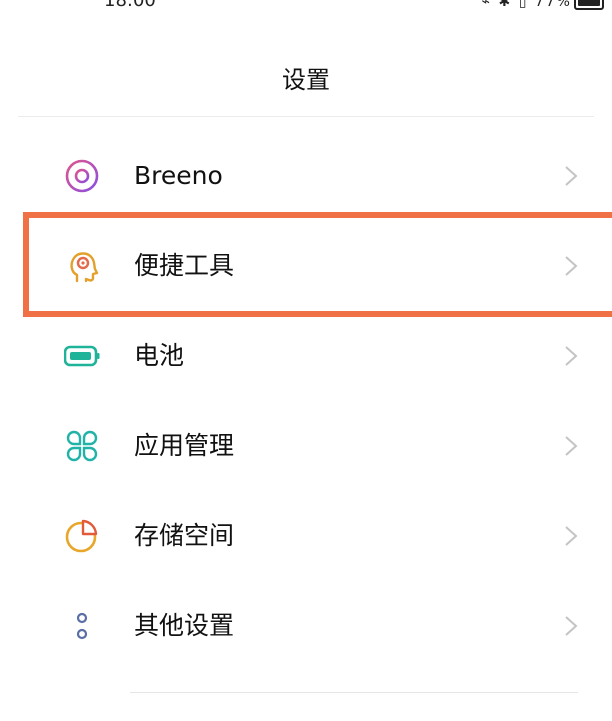 This screenshot has width=612, height=721. Describe the element at coordinates (306, 7) in the screenshot. I see `status-bar: 18:00 ⌁ ✱ ▯ 77%` at that location.